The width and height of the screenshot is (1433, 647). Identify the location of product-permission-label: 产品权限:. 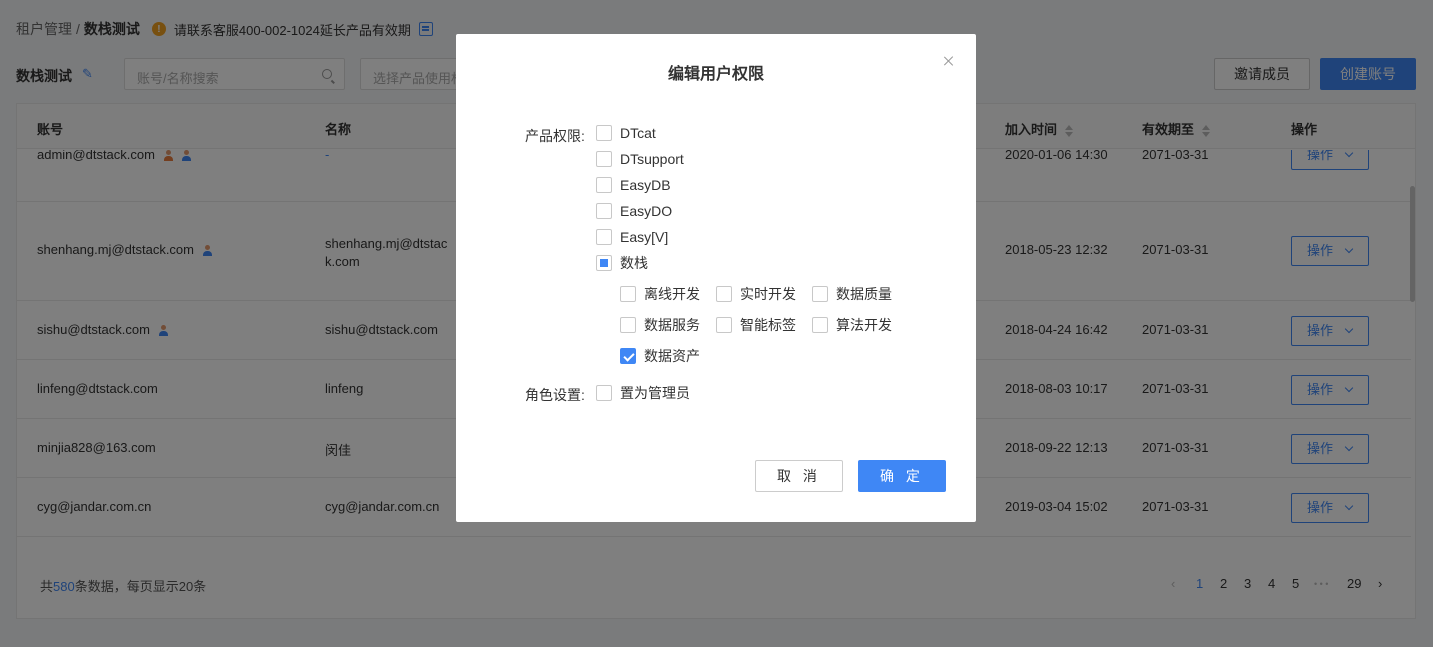
(555, 136).